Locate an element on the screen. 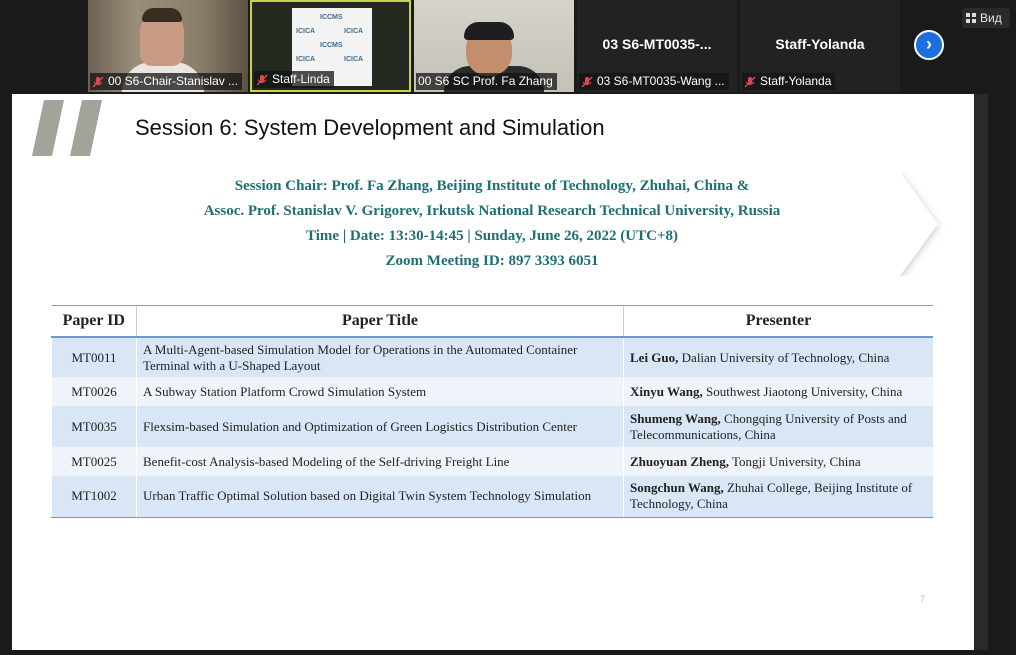 Image resolution: width=1016 pixels, height=655 pixels. participant-display-name: Staff-Yolanda is located at coordinates (820, 44).